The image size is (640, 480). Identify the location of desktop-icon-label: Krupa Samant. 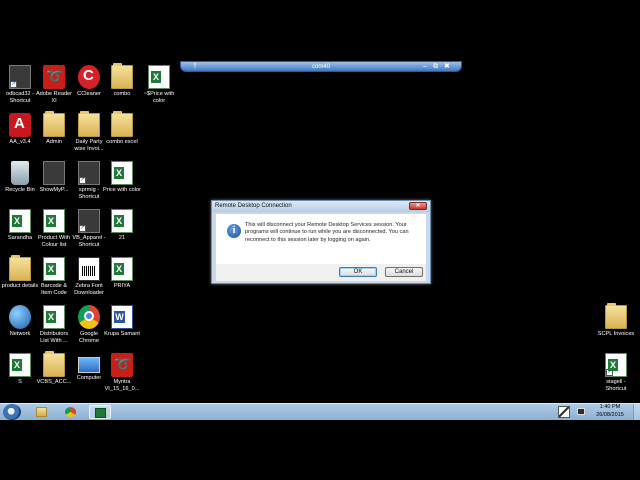
(122, 334).